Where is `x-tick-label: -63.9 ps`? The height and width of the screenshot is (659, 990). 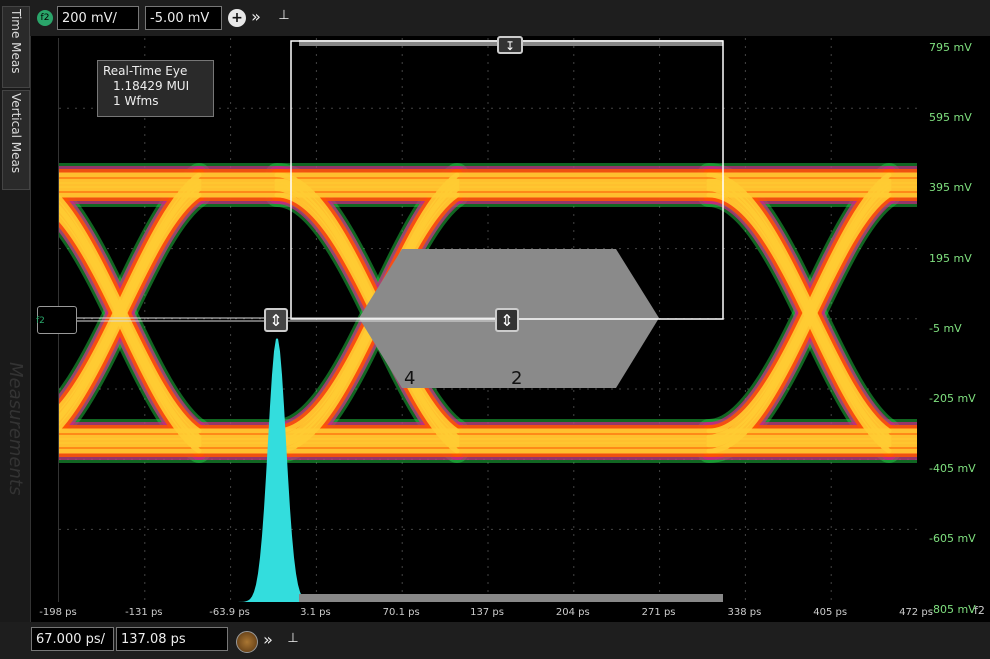 x-tick-label: -63.9 ps is located at coordinates (229, 612).